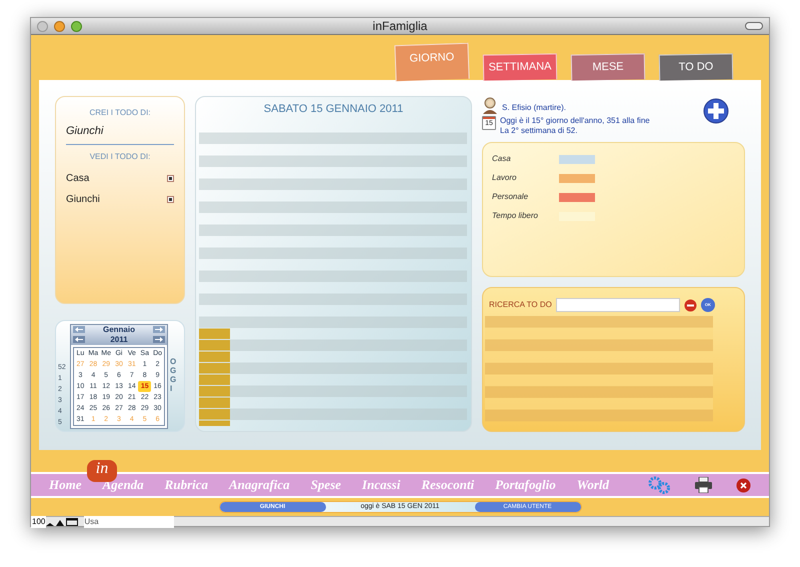 This screenshot has height=567, width=800. Describe the element at coordinates (174, 376) in the screenshot. I see `today-button: OGGI` at that location.